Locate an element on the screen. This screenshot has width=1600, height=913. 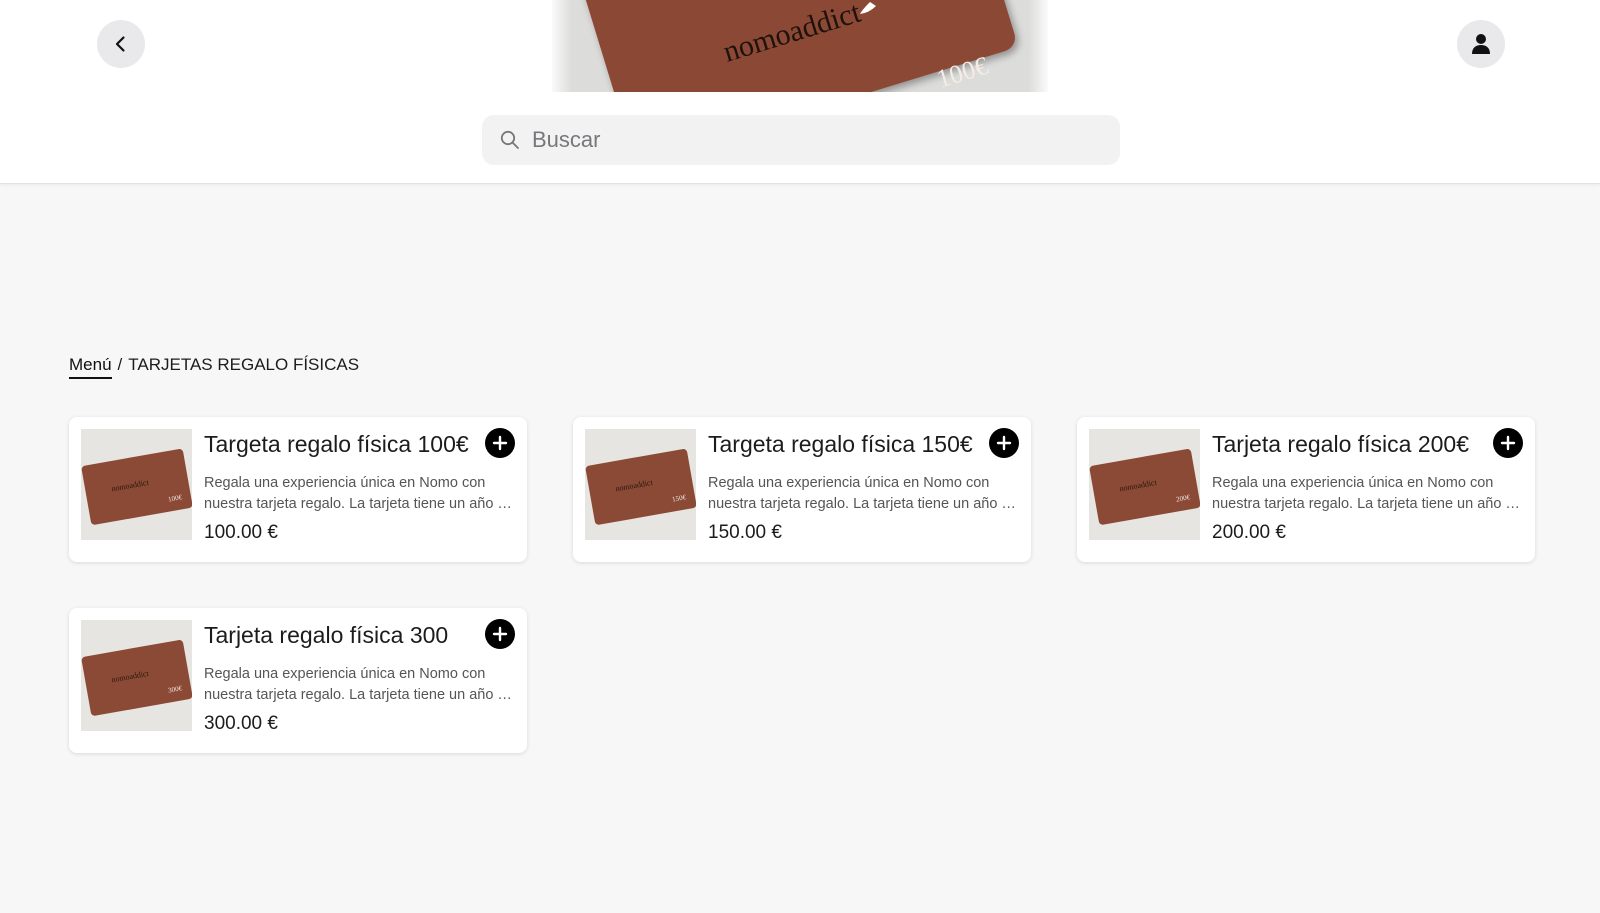
product-image: nomoaddict 150€ is located at coordinates (640, 484).